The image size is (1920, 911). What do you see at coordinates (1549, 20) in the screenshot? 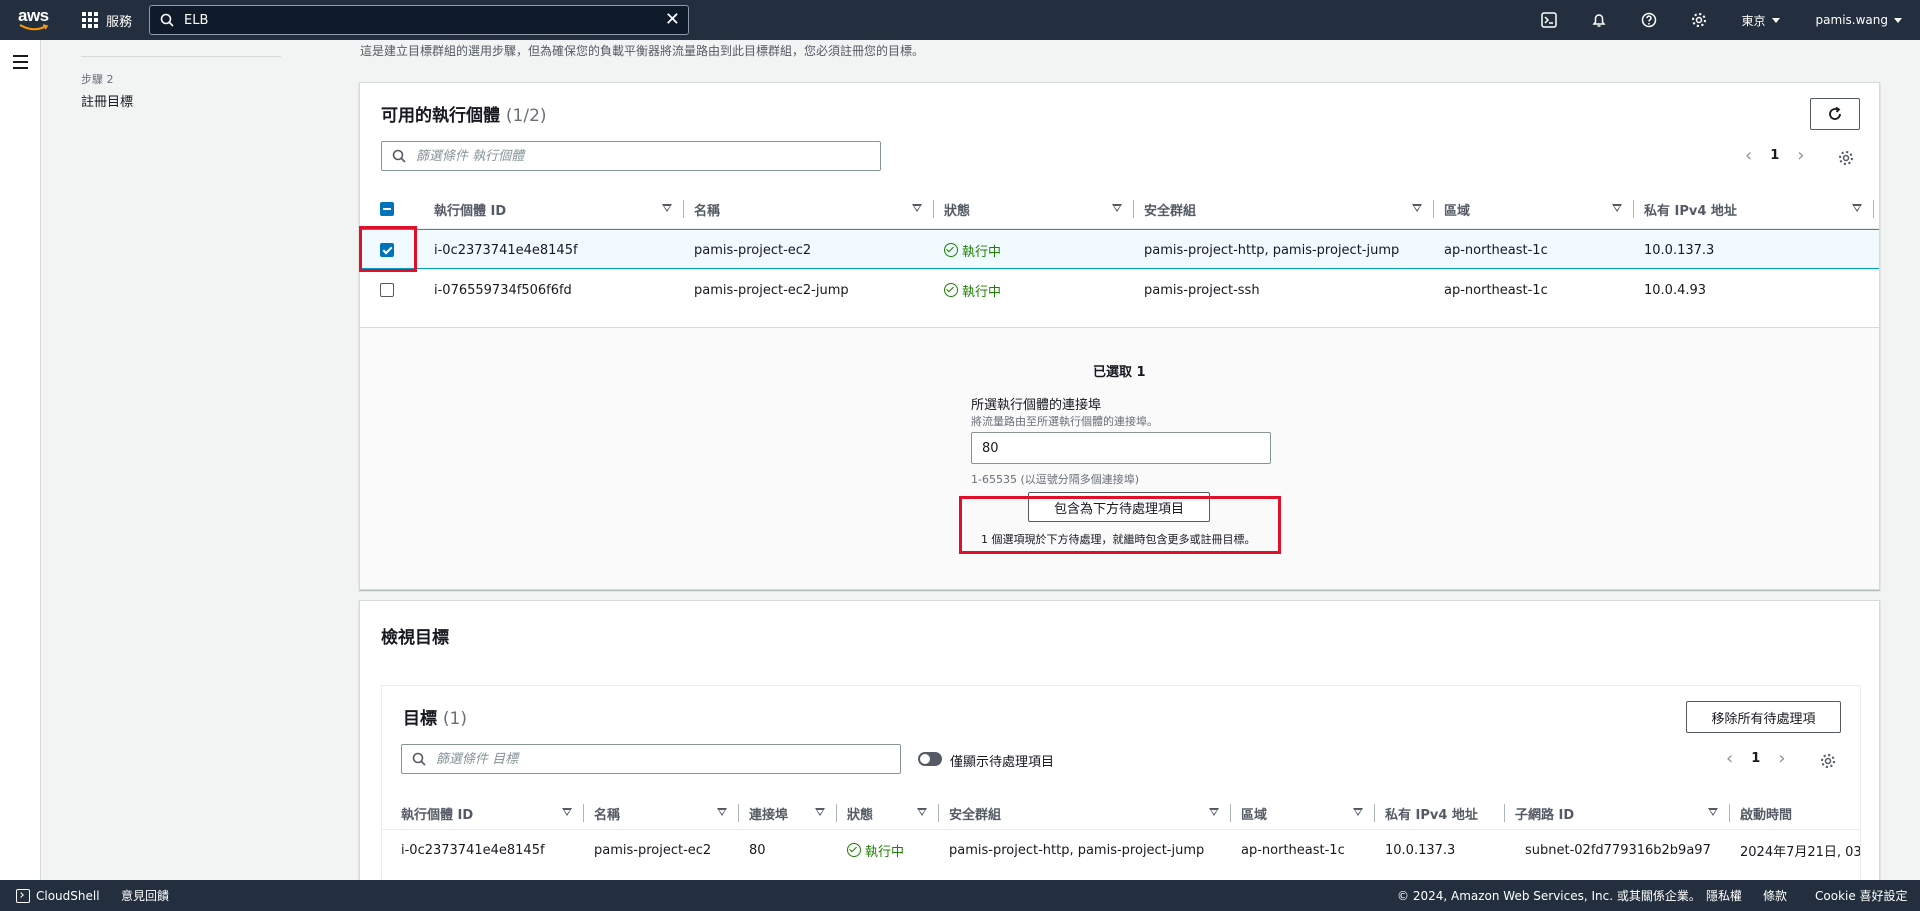
I see `cloudshell-icon` at bounding box center [1549, 20].